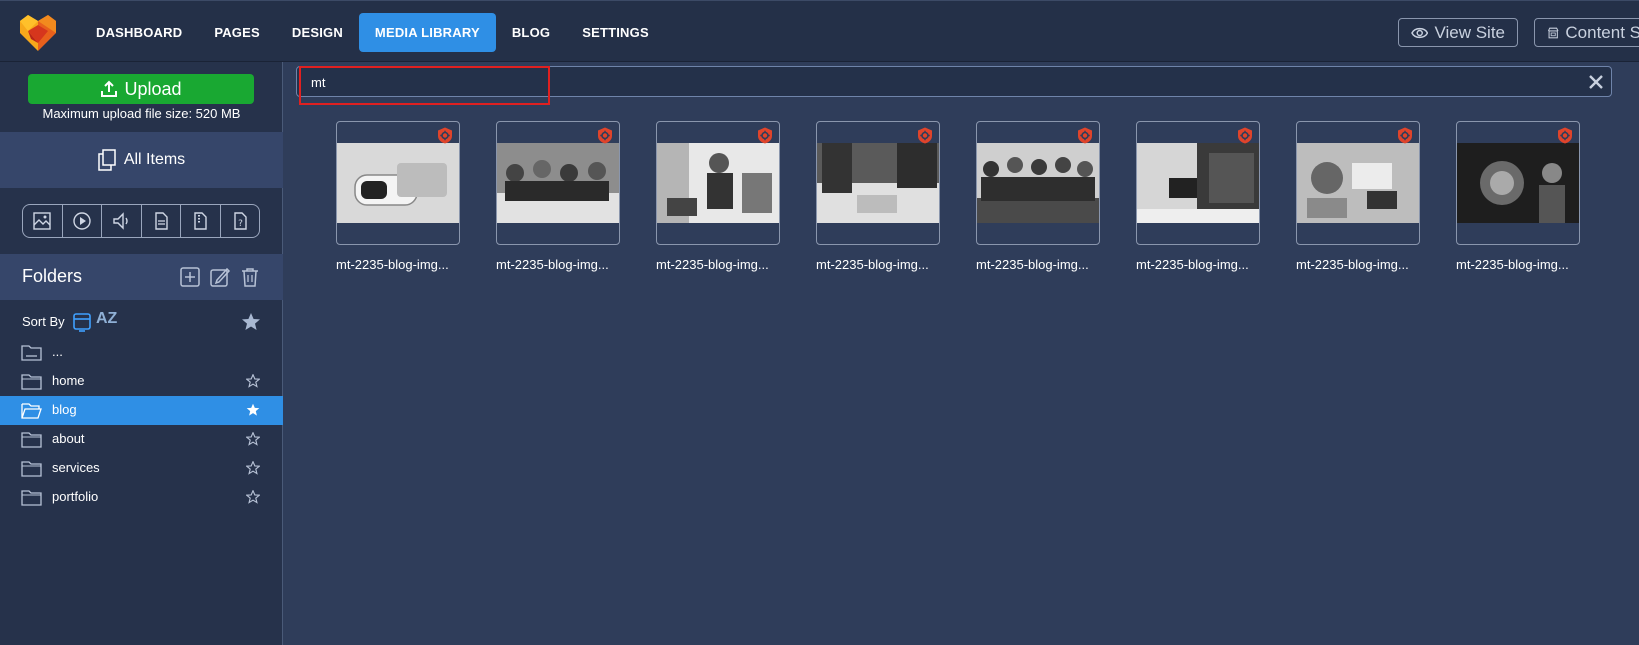 This screenshot has width=1639, height=645. Describe the element at coordinates (141, 277) in the screenshot. I see `folders-header: Folders` at that location.